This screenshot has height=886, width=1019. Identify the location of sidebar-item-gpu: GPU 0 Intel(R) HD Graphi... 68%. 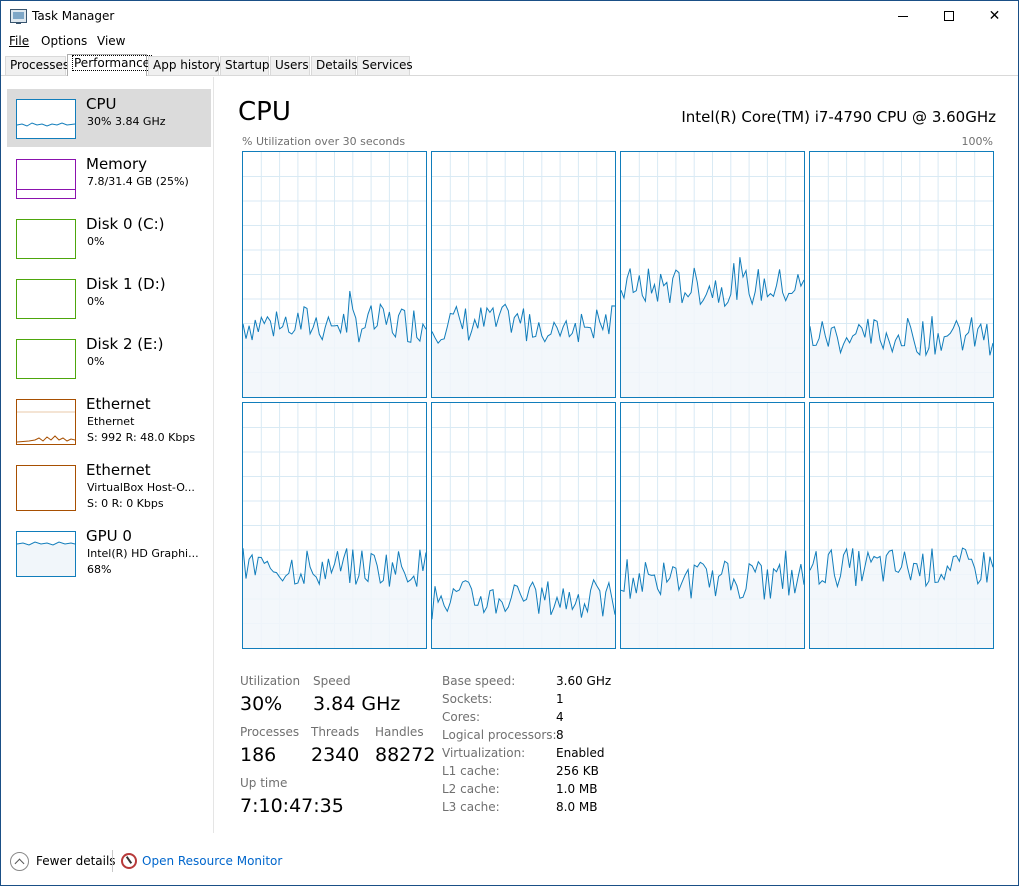
(109, 551).